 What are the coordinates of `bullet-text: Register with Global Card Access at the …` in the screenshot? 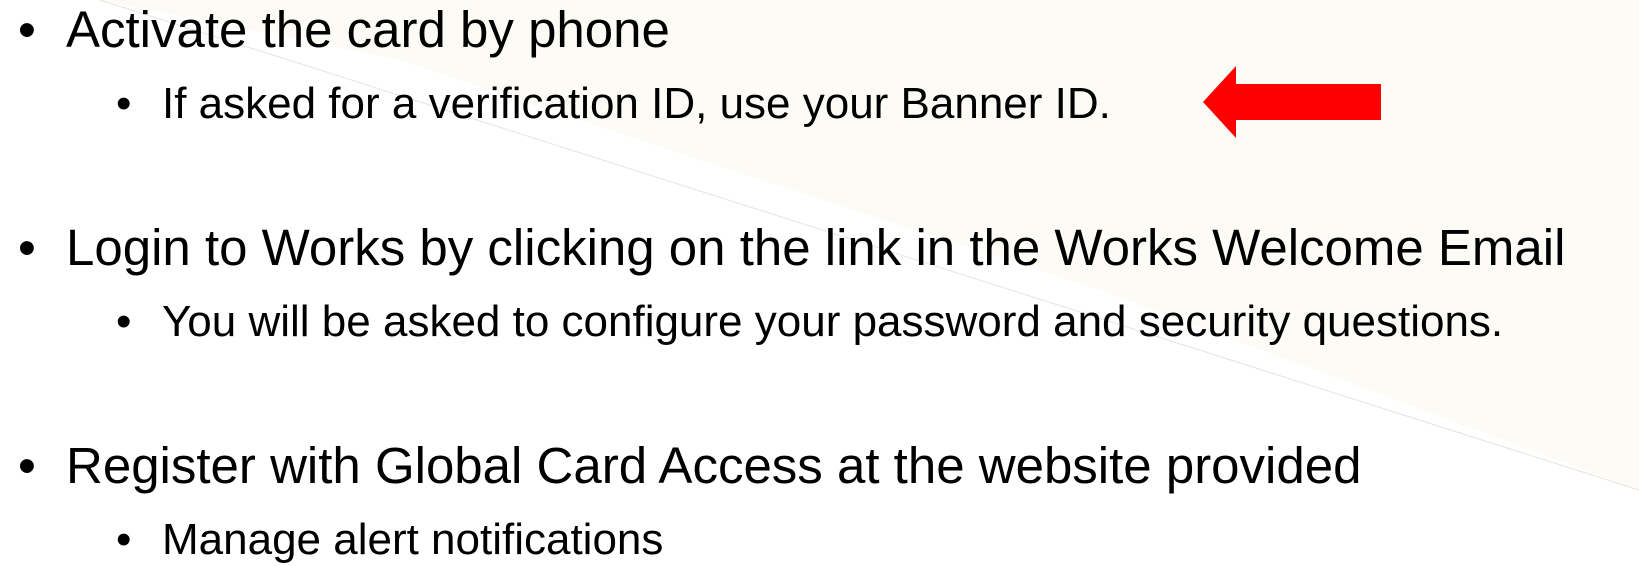 It's located at (714, 465).